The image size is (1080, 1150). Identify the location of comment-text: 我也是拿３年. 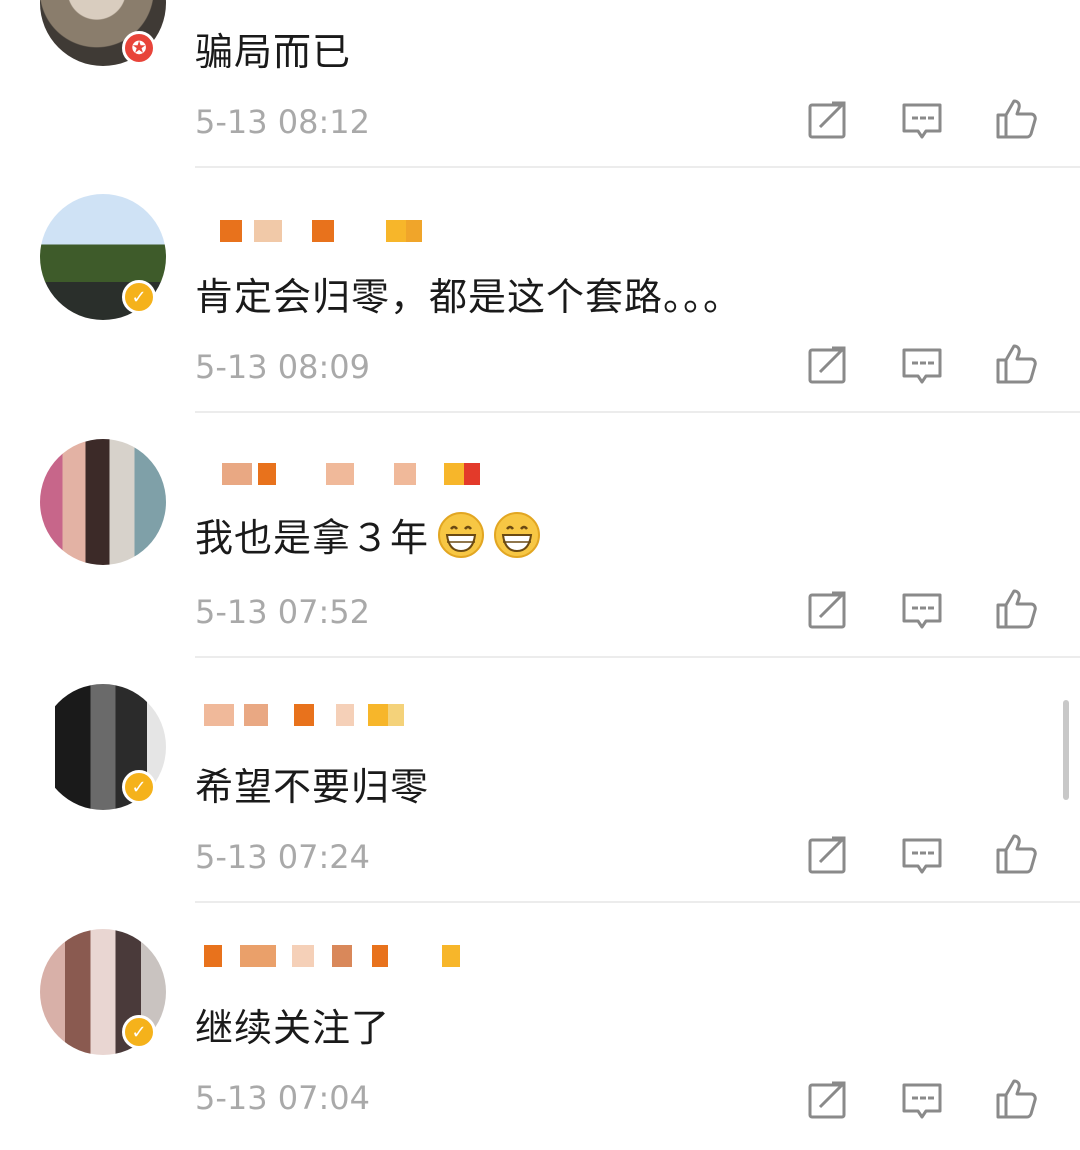
(368, 534).